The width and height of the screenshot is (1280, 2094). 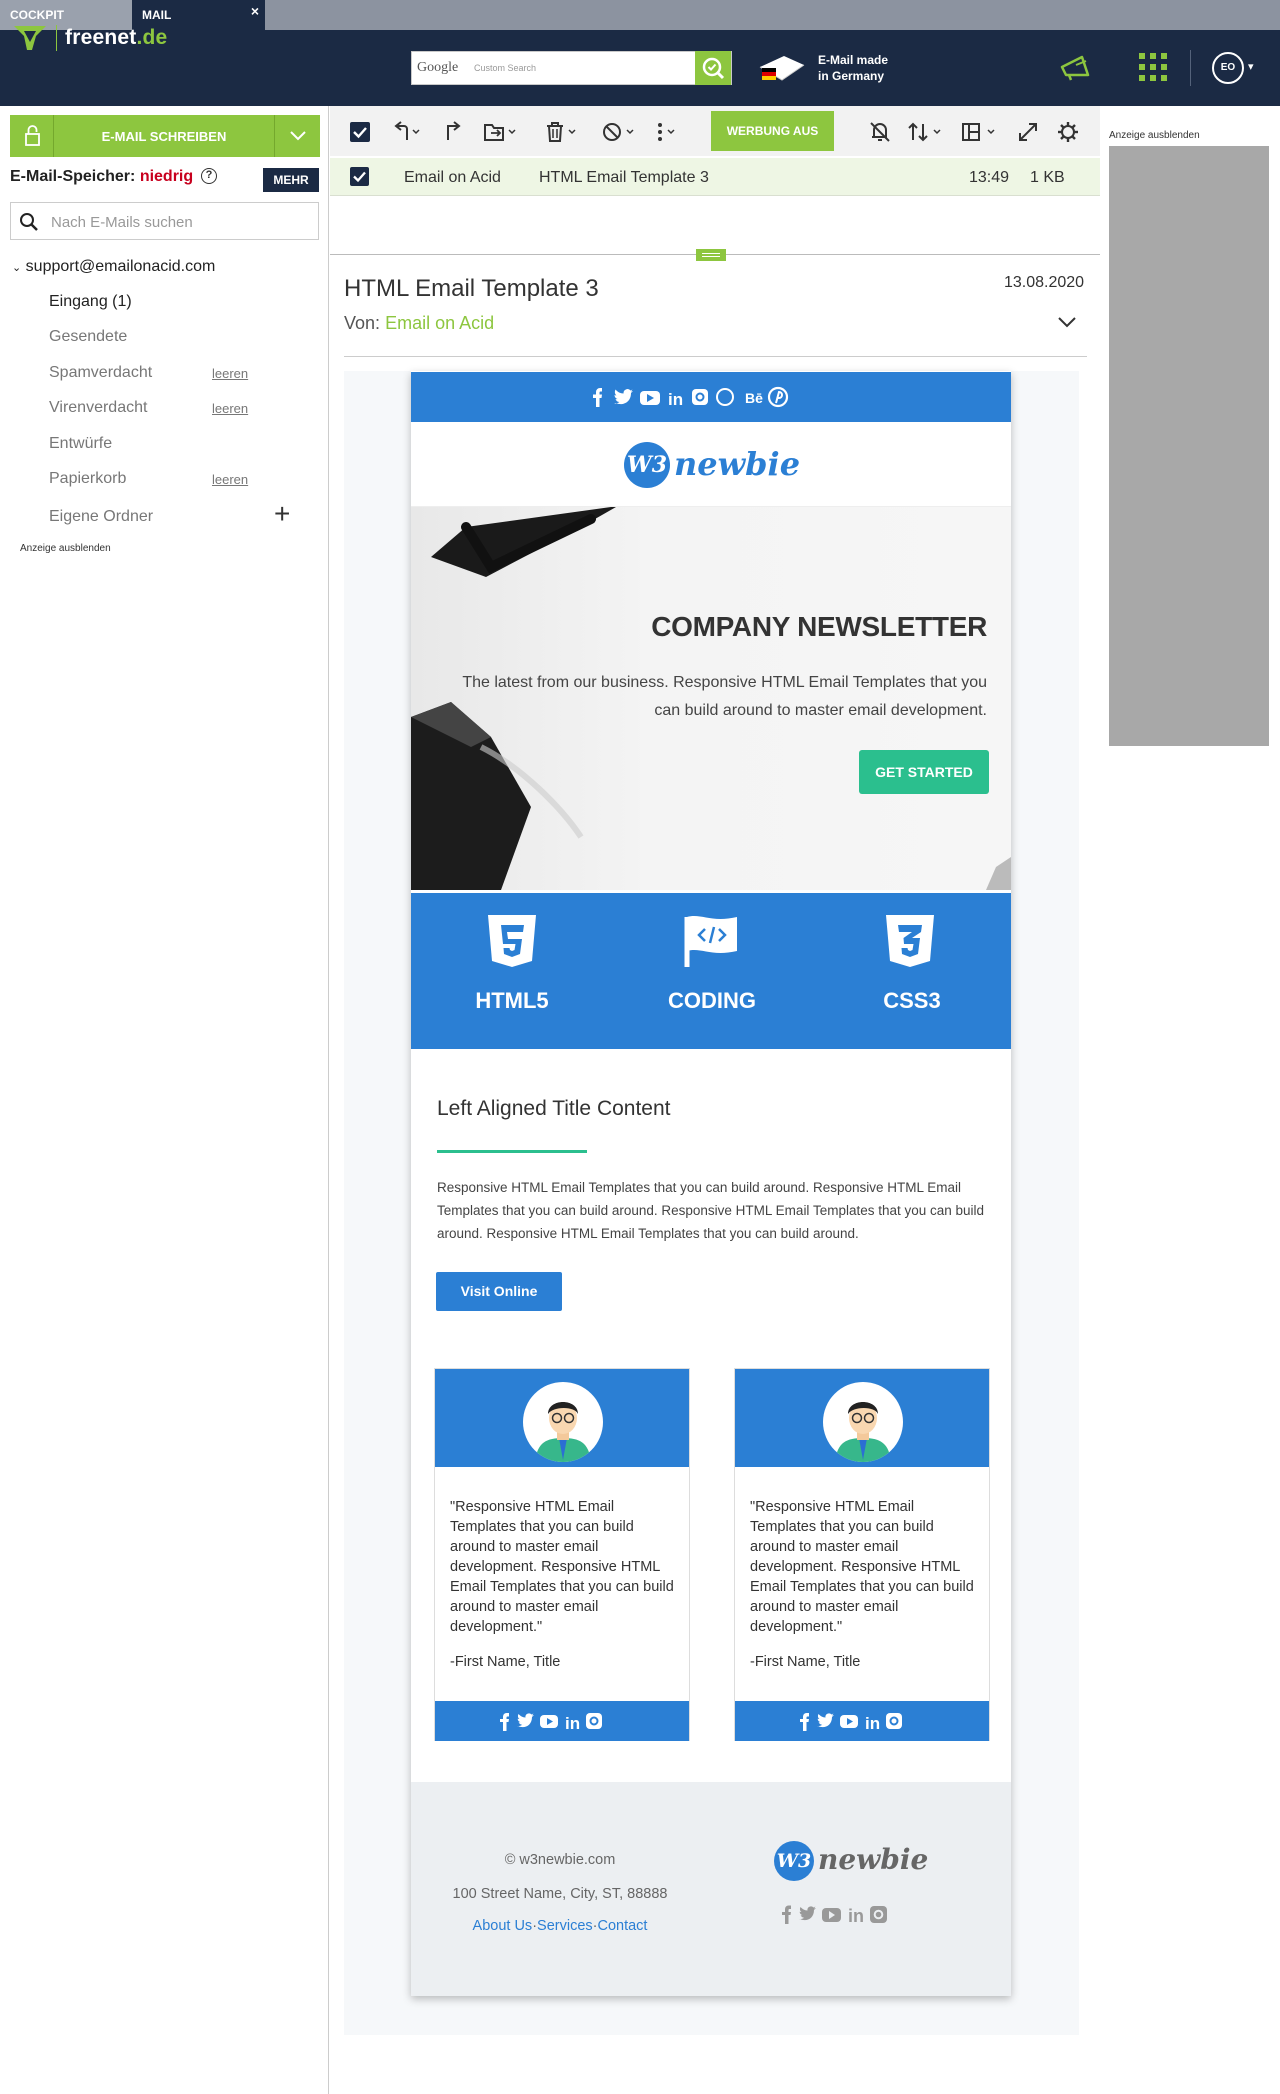 What do you see at coordinates (980, 132) in the screenshot?
I see `layout-icon` at bounding box center [980, 132].